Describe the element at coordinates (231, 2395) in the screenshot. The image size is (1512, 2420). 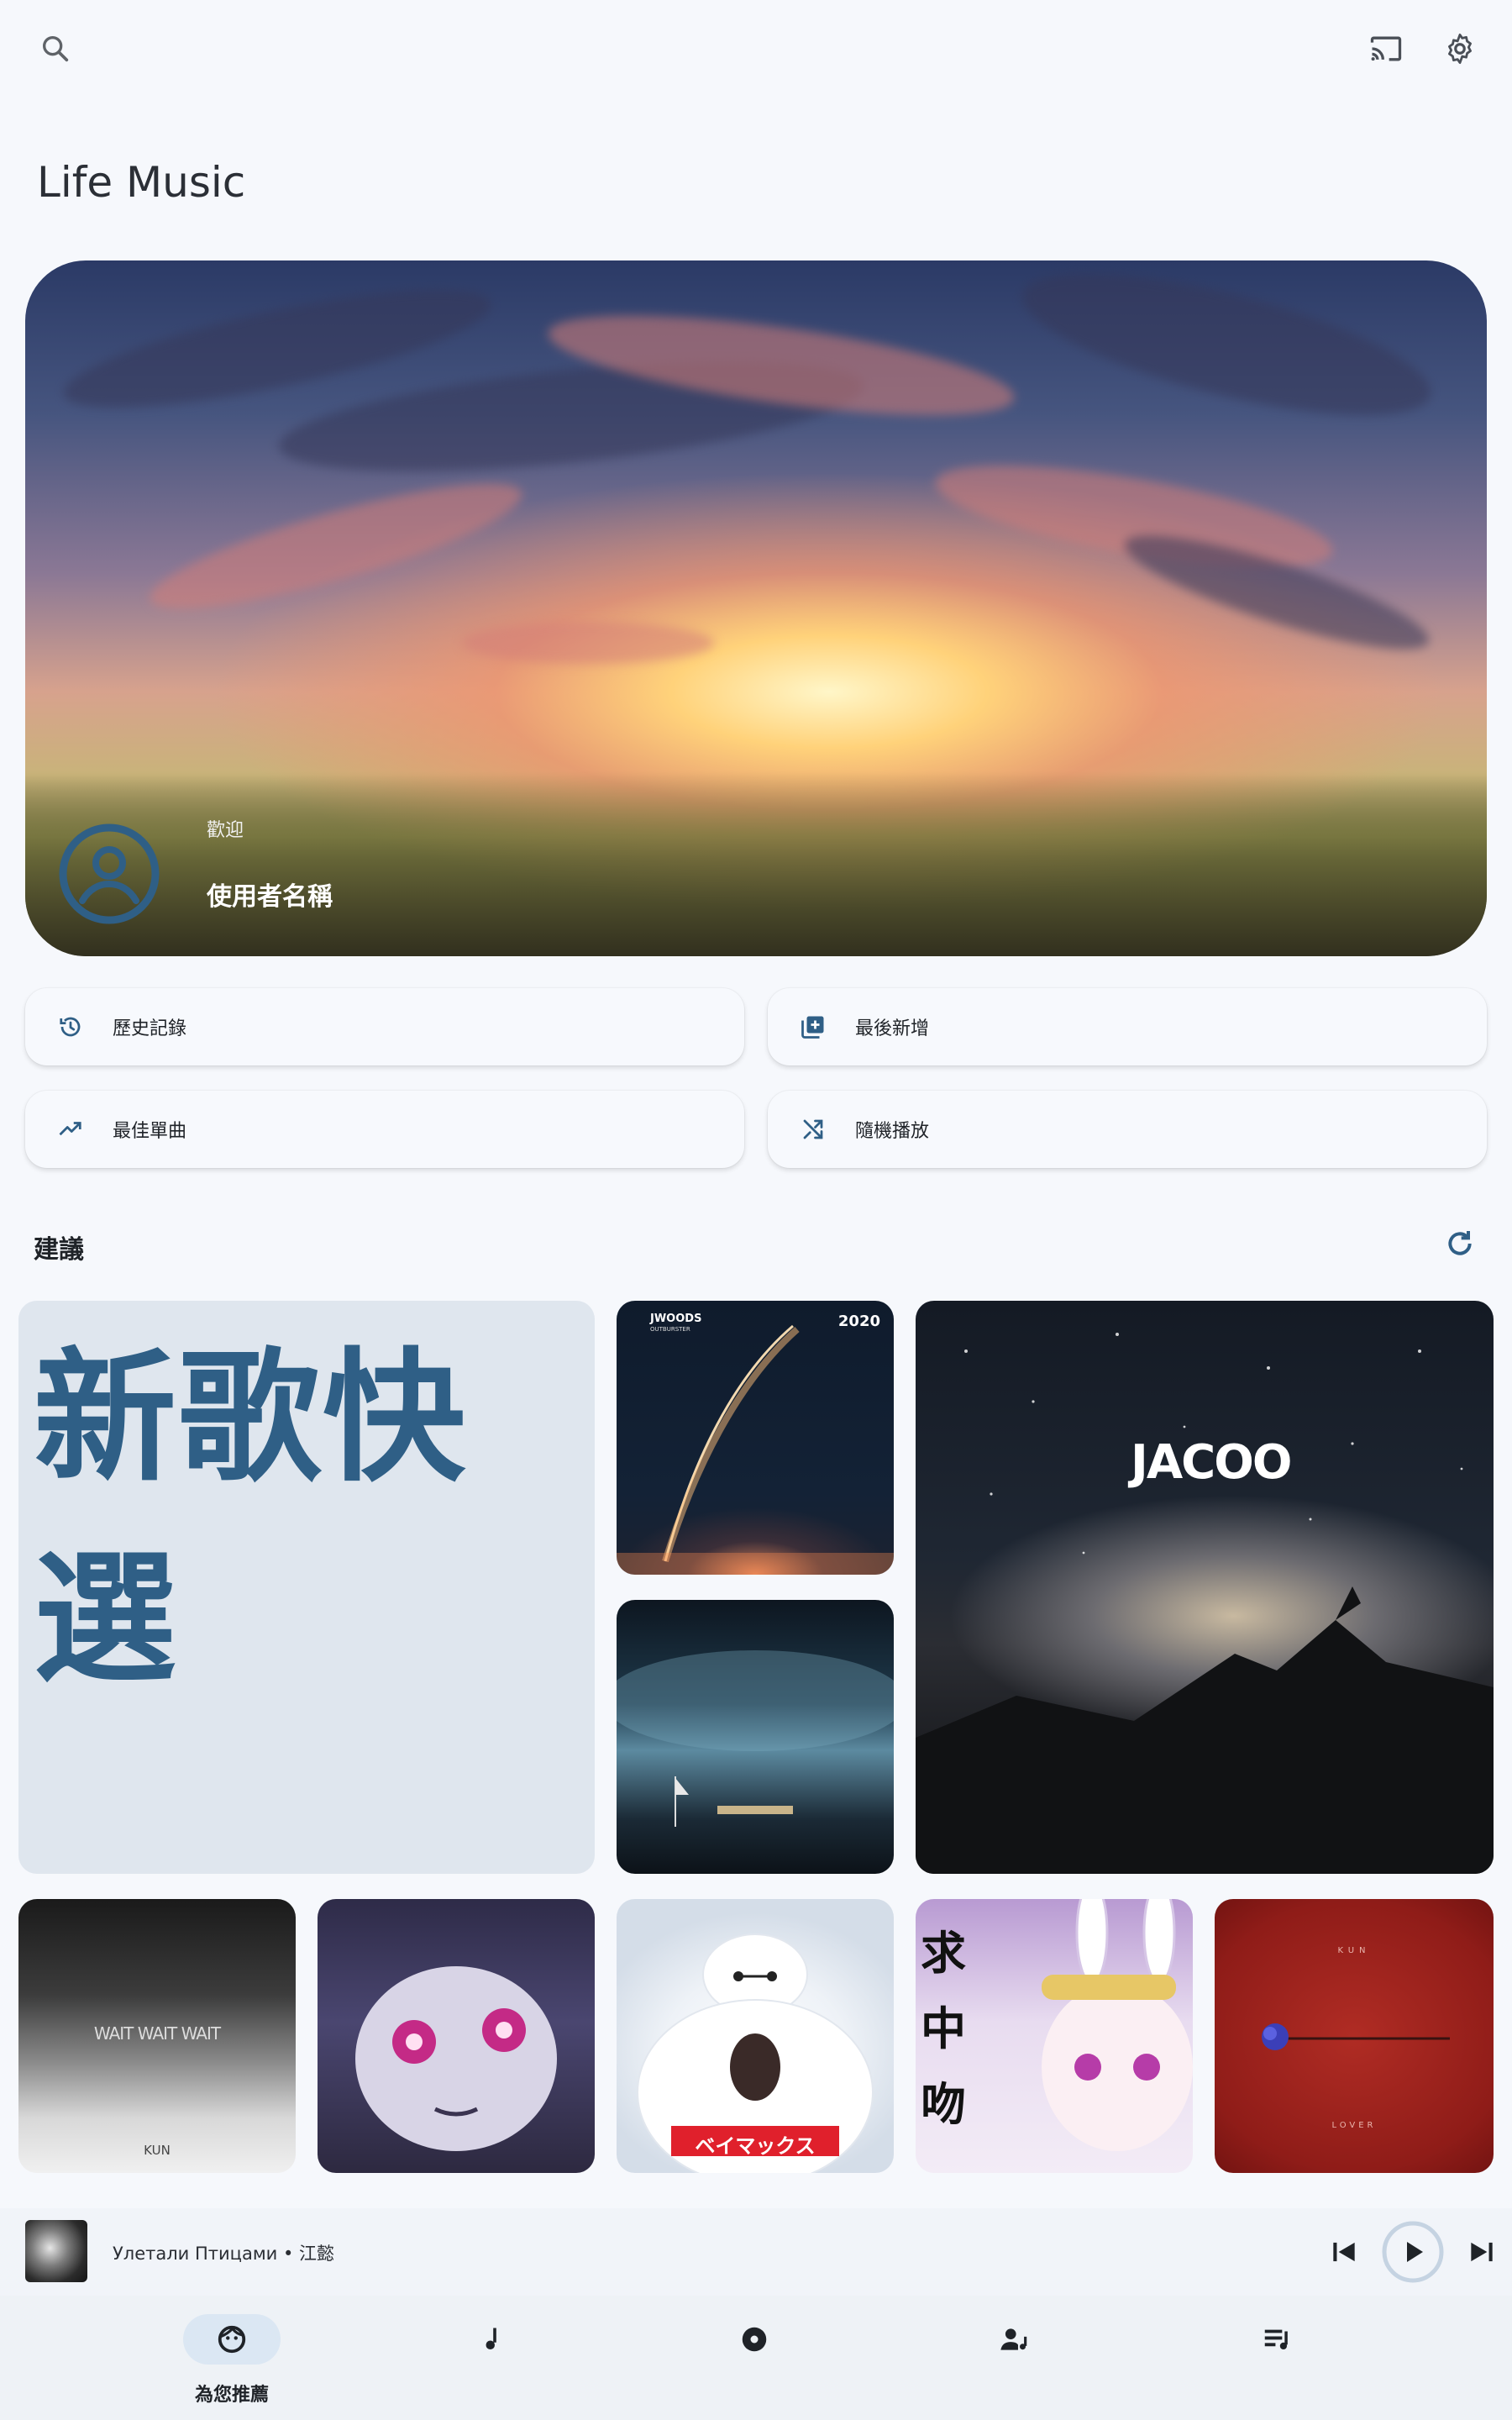
I see `nav-label-for-you: 為您推薦` at that location.